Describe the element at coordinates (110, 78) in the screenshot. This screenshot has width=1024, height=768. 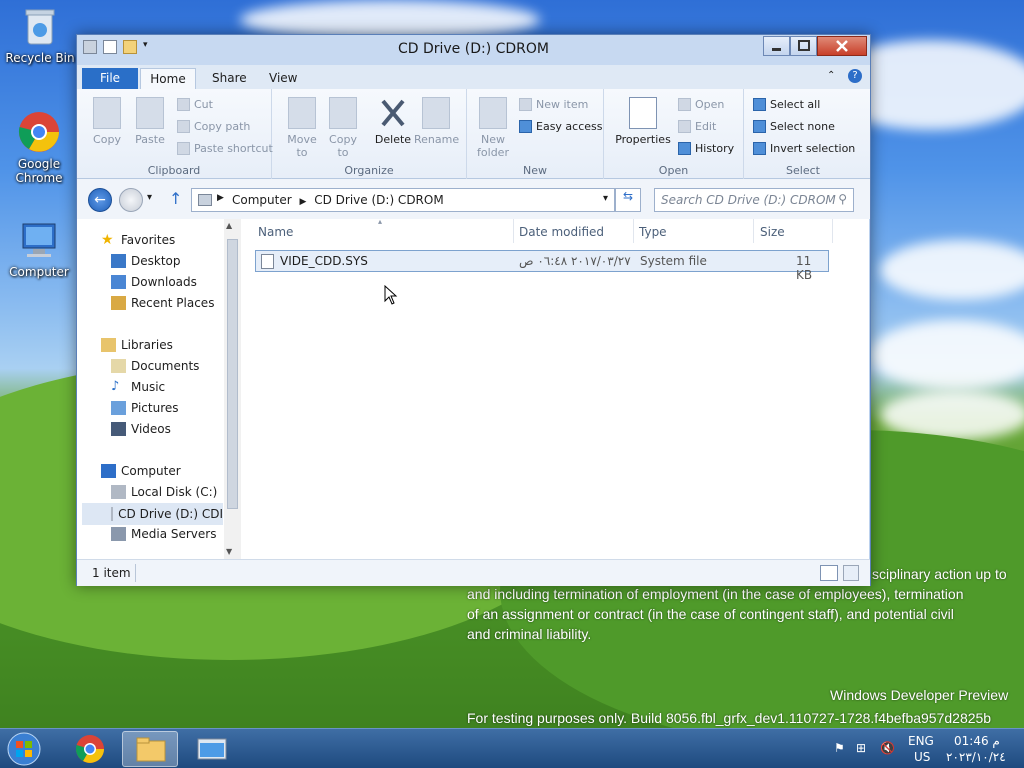
I see `tab-file: File` at that location.